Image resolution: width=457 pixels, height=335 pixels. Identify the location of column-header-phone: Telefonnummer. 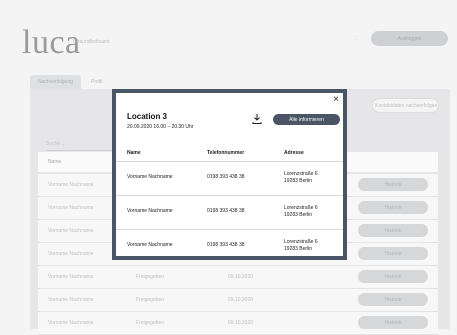
(226, 153).